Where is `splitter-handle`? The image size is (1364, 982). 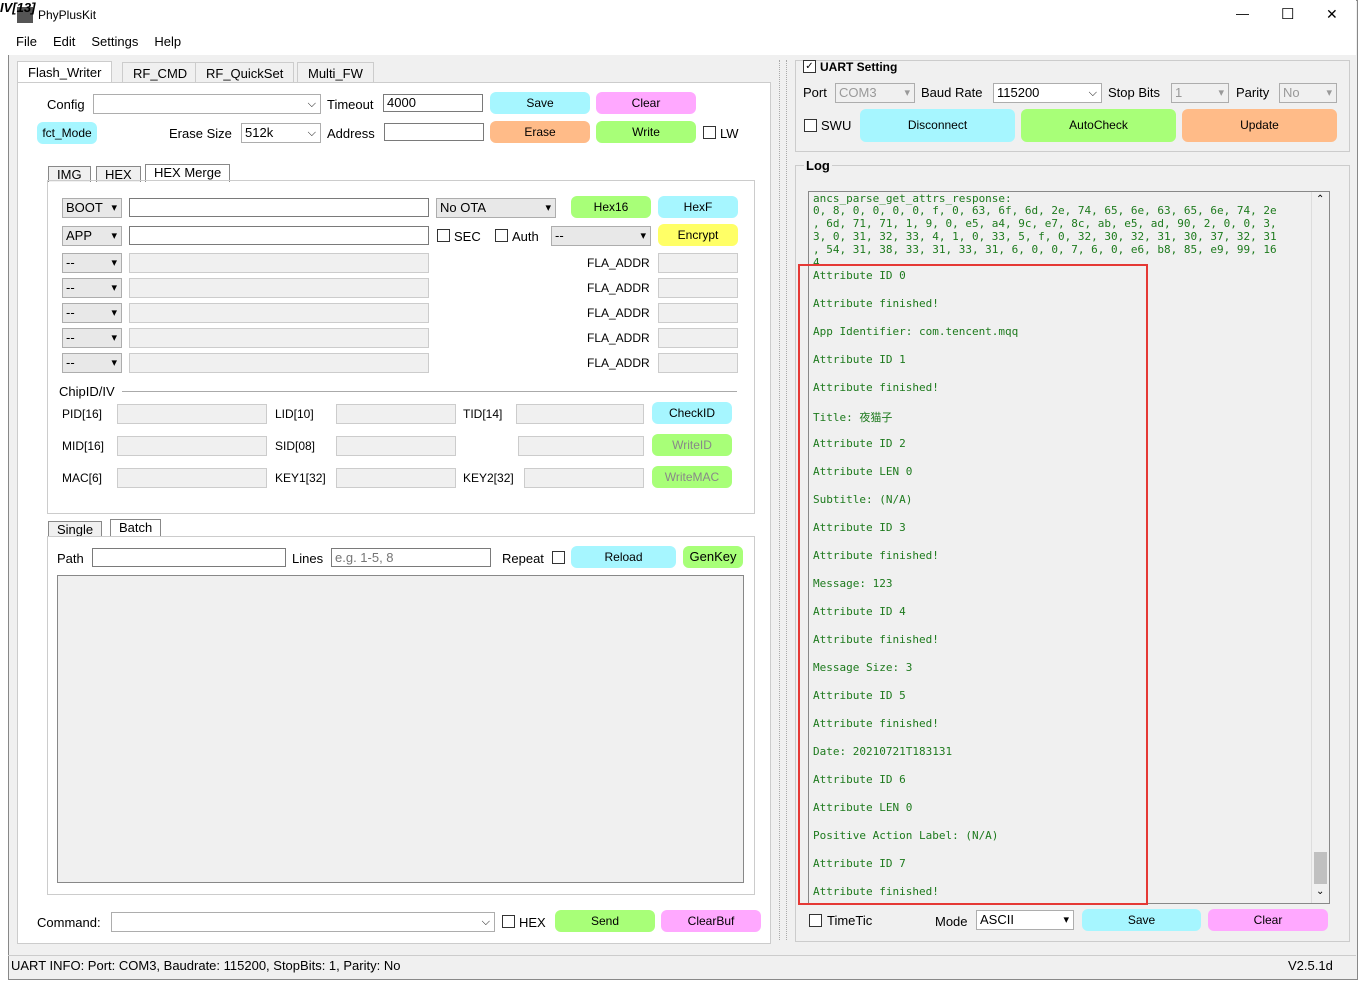 splitter-handle is located at coordinates (783, 500).